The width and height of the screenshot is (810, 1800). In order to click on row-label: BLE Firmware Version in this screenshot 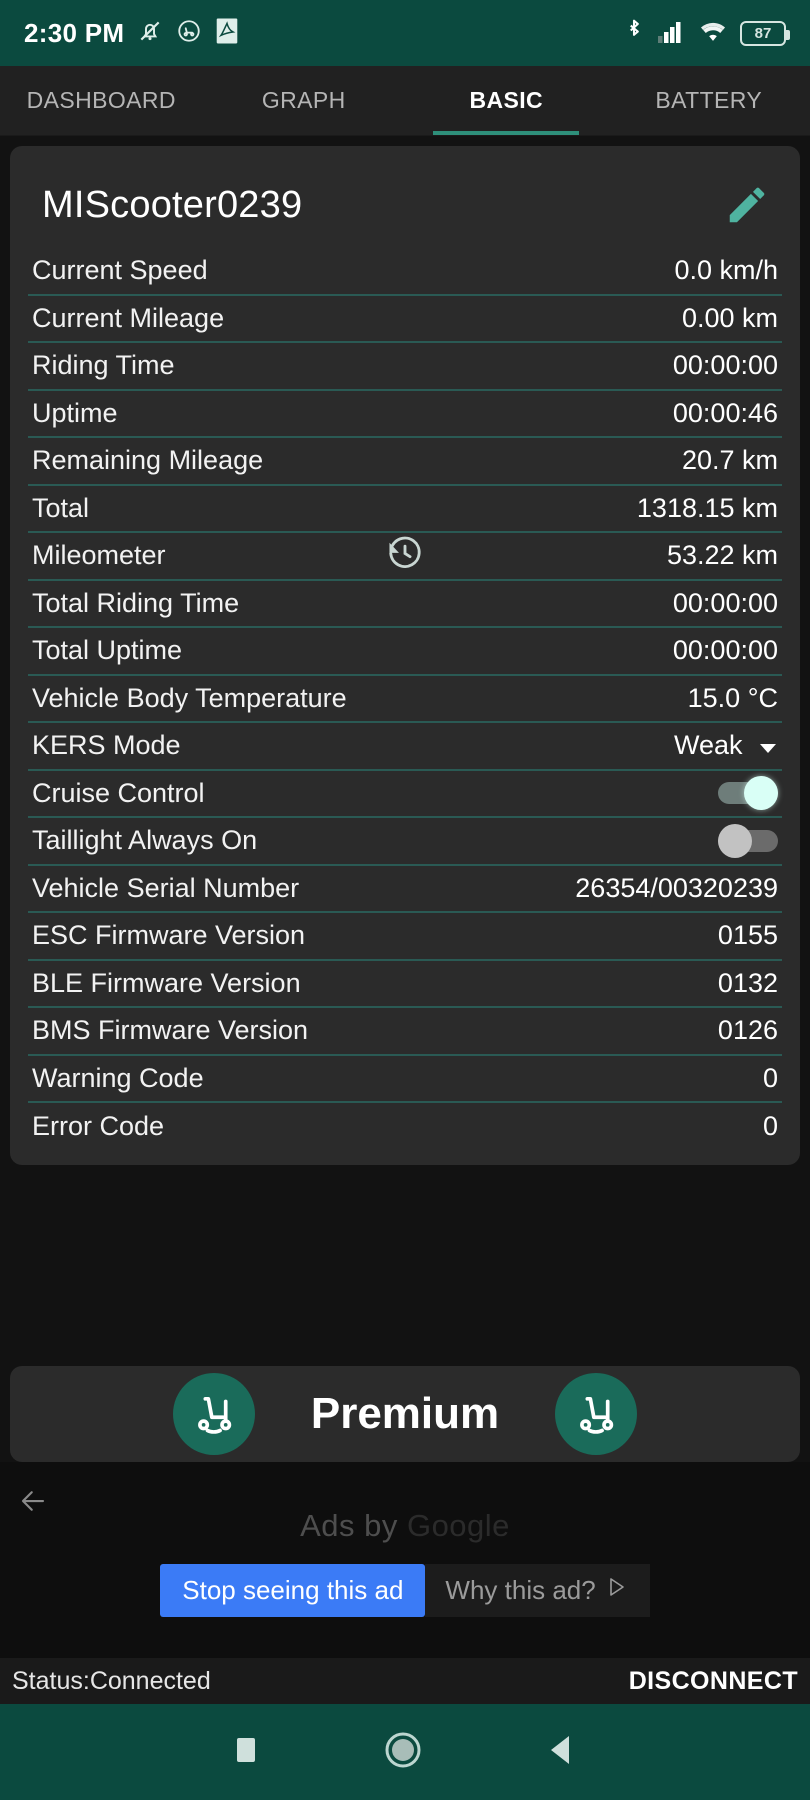, I will do `click(166, 982)`.